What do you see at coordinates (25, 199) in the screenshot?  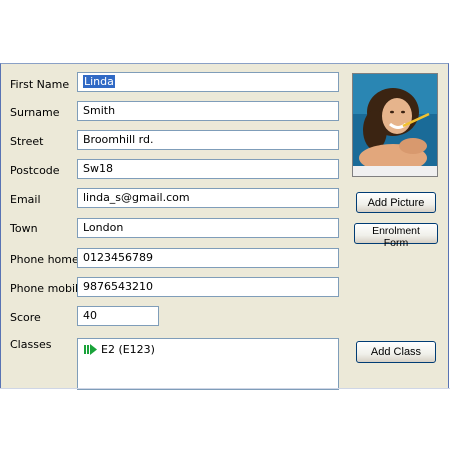 I see `email-label: Email` at bounding box center [25, 199].